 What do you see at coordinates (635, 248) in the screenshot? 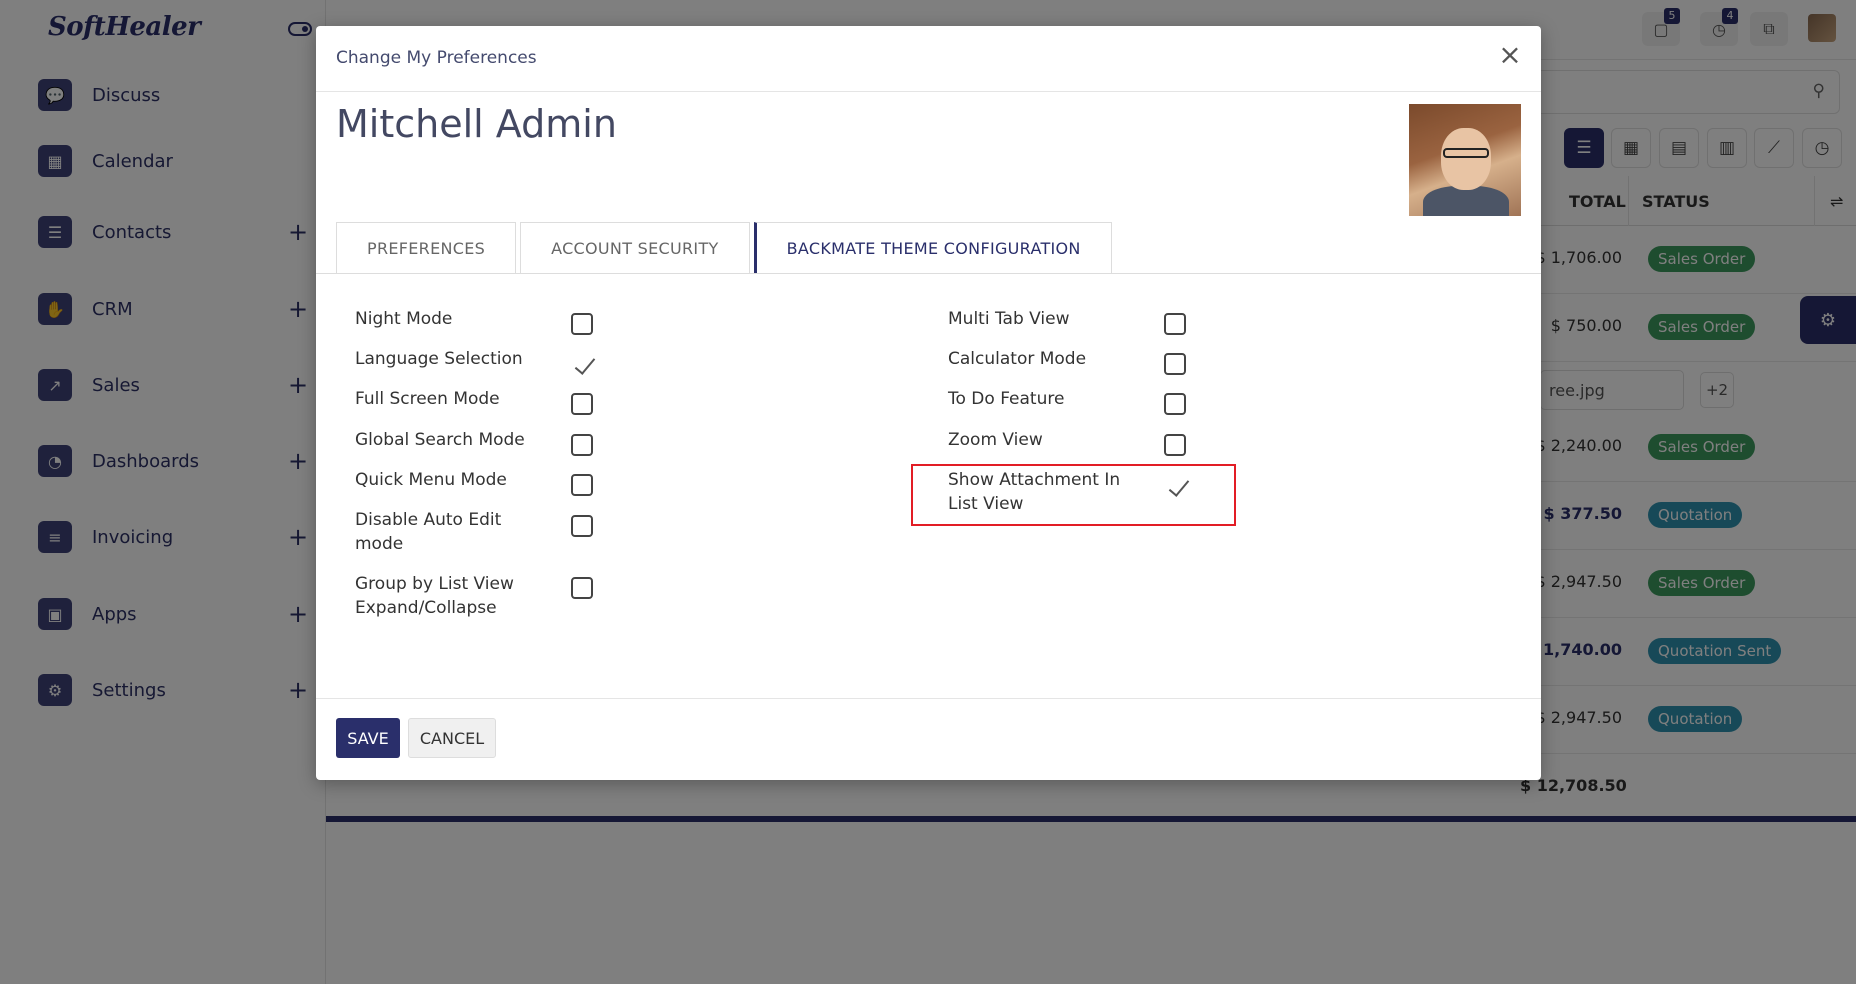
I see `tab-account-security: ACCOUNT SECURITY` at bounding box center [635, 248].